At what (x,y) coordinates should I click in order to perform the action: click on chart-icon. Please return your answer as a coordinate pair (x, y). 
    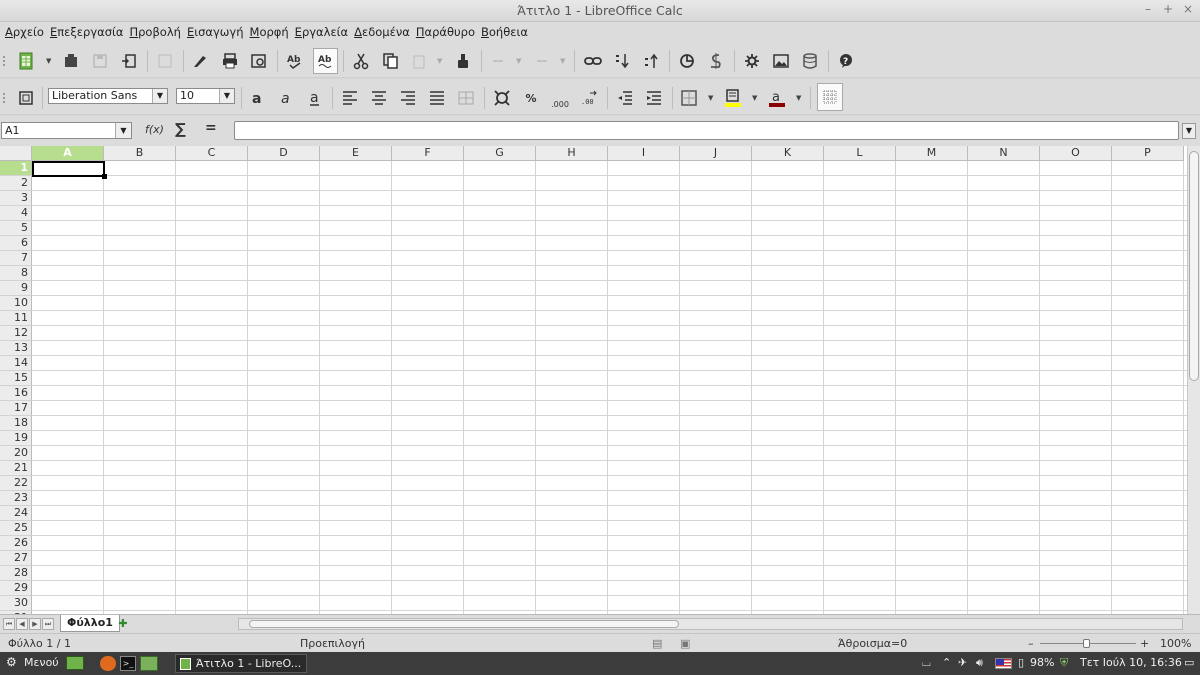
    Looking at the image, I should click on (687, 61).